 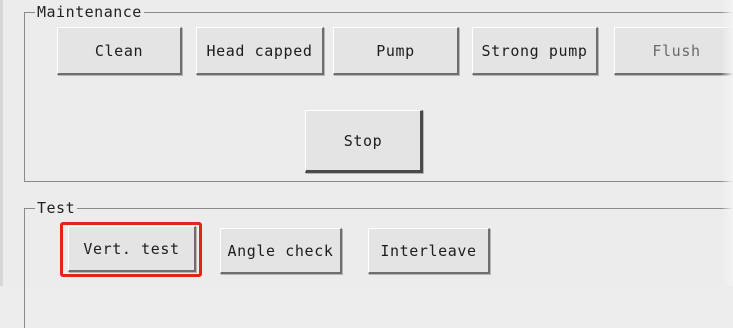 I want to click on angle-check-button: Angle check, so click(x=281, y=251).